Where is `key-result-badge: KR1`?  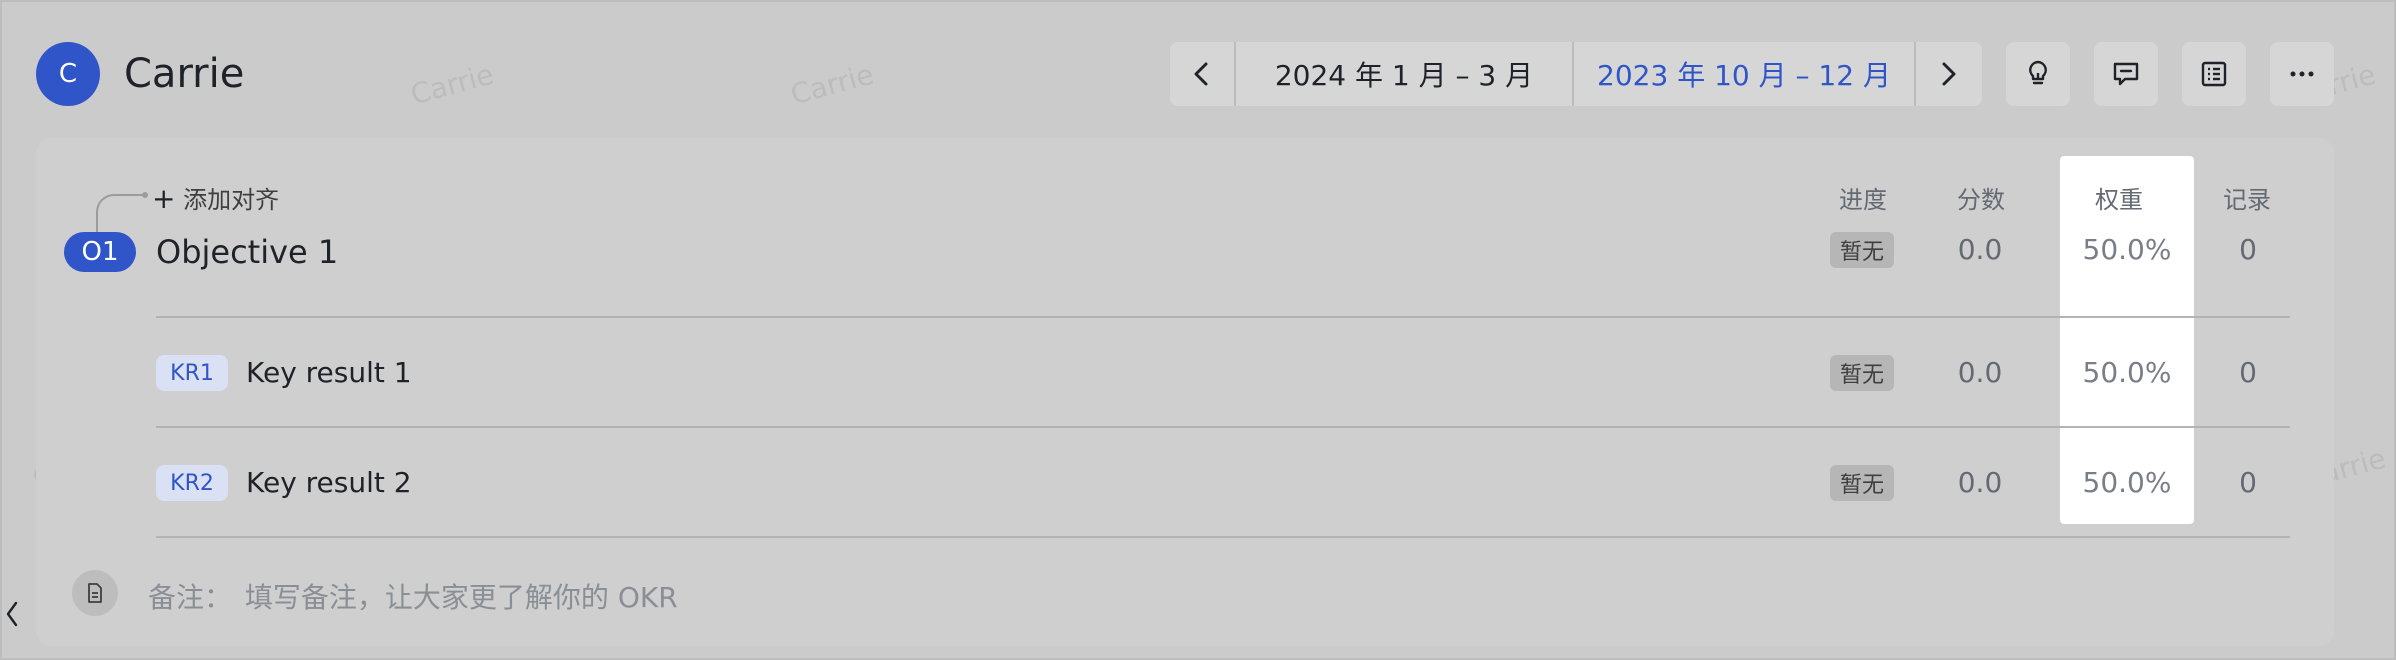 key-result-badge: KR1 is located at coordinates (192, 373).